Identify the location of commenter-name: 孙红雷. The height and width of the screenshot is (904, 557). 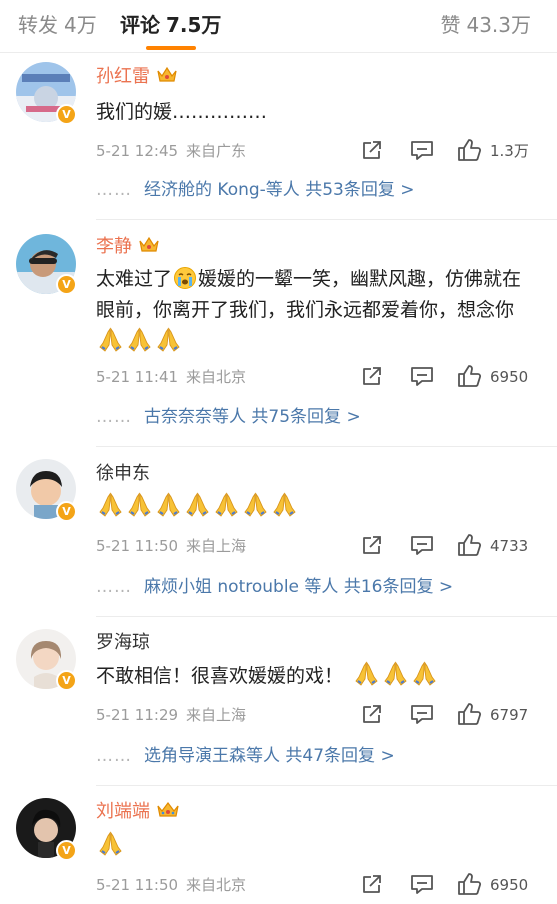
(137, 77).